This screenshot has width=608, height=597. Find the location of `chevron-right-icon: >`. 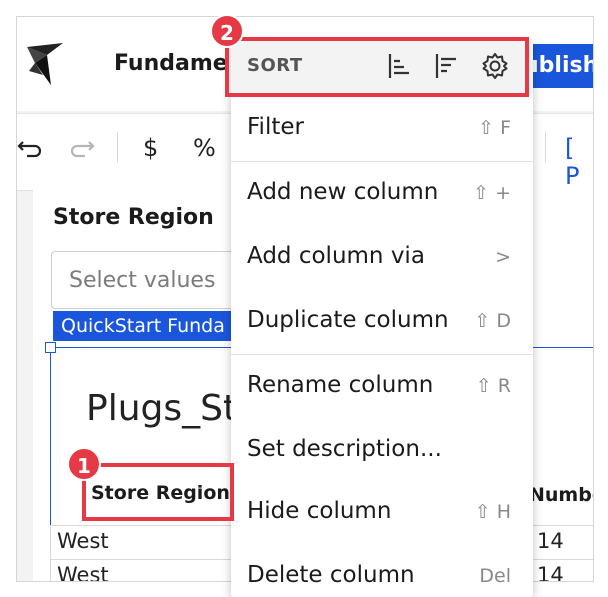

chevron-right-icon: > is located at coordinates (503, 257).